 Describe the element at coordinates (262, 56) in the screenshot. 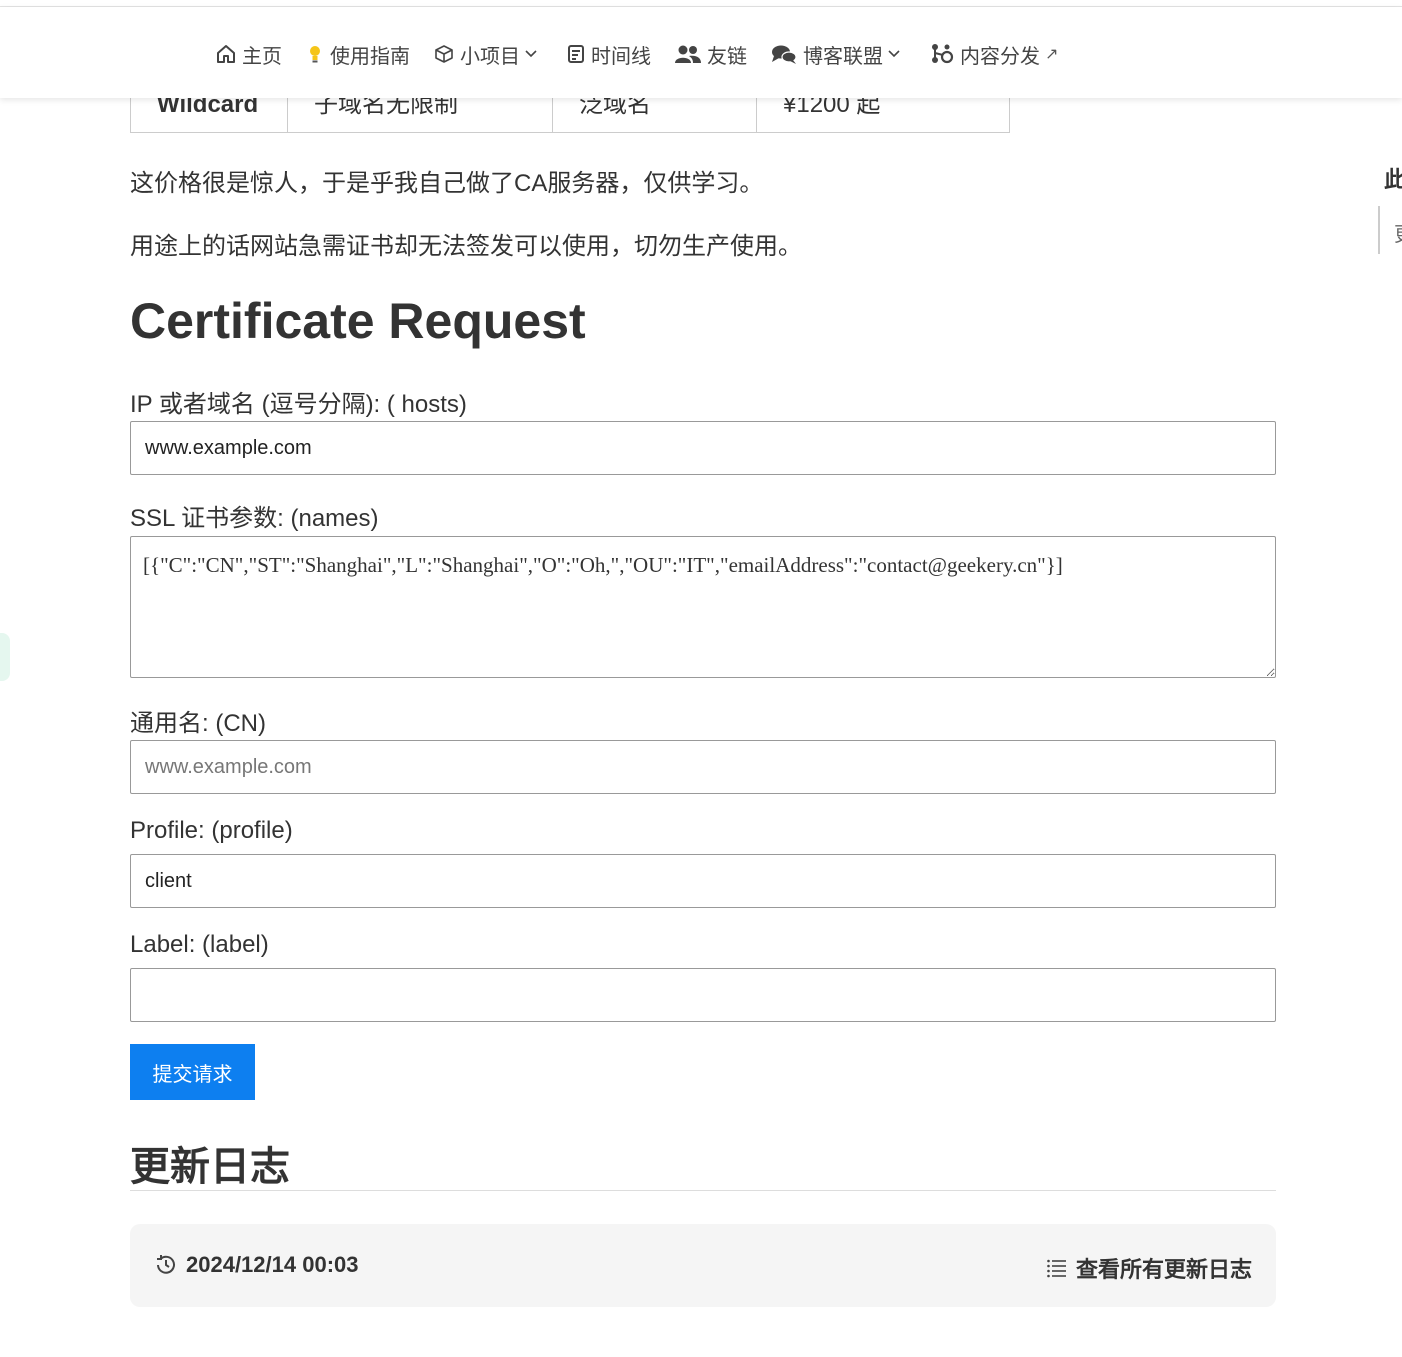

I see `nav-label-home: 主页` at that location.